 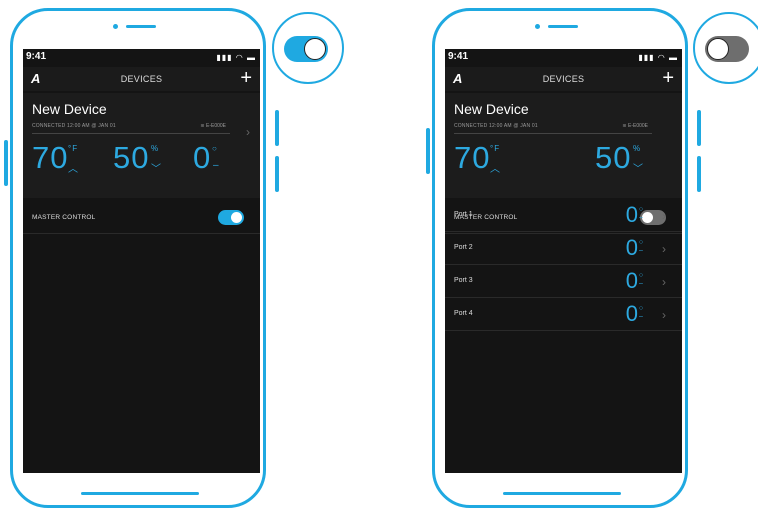 I want to click on port-count-reading: 0 ○ –, so click(x=206, y=158).